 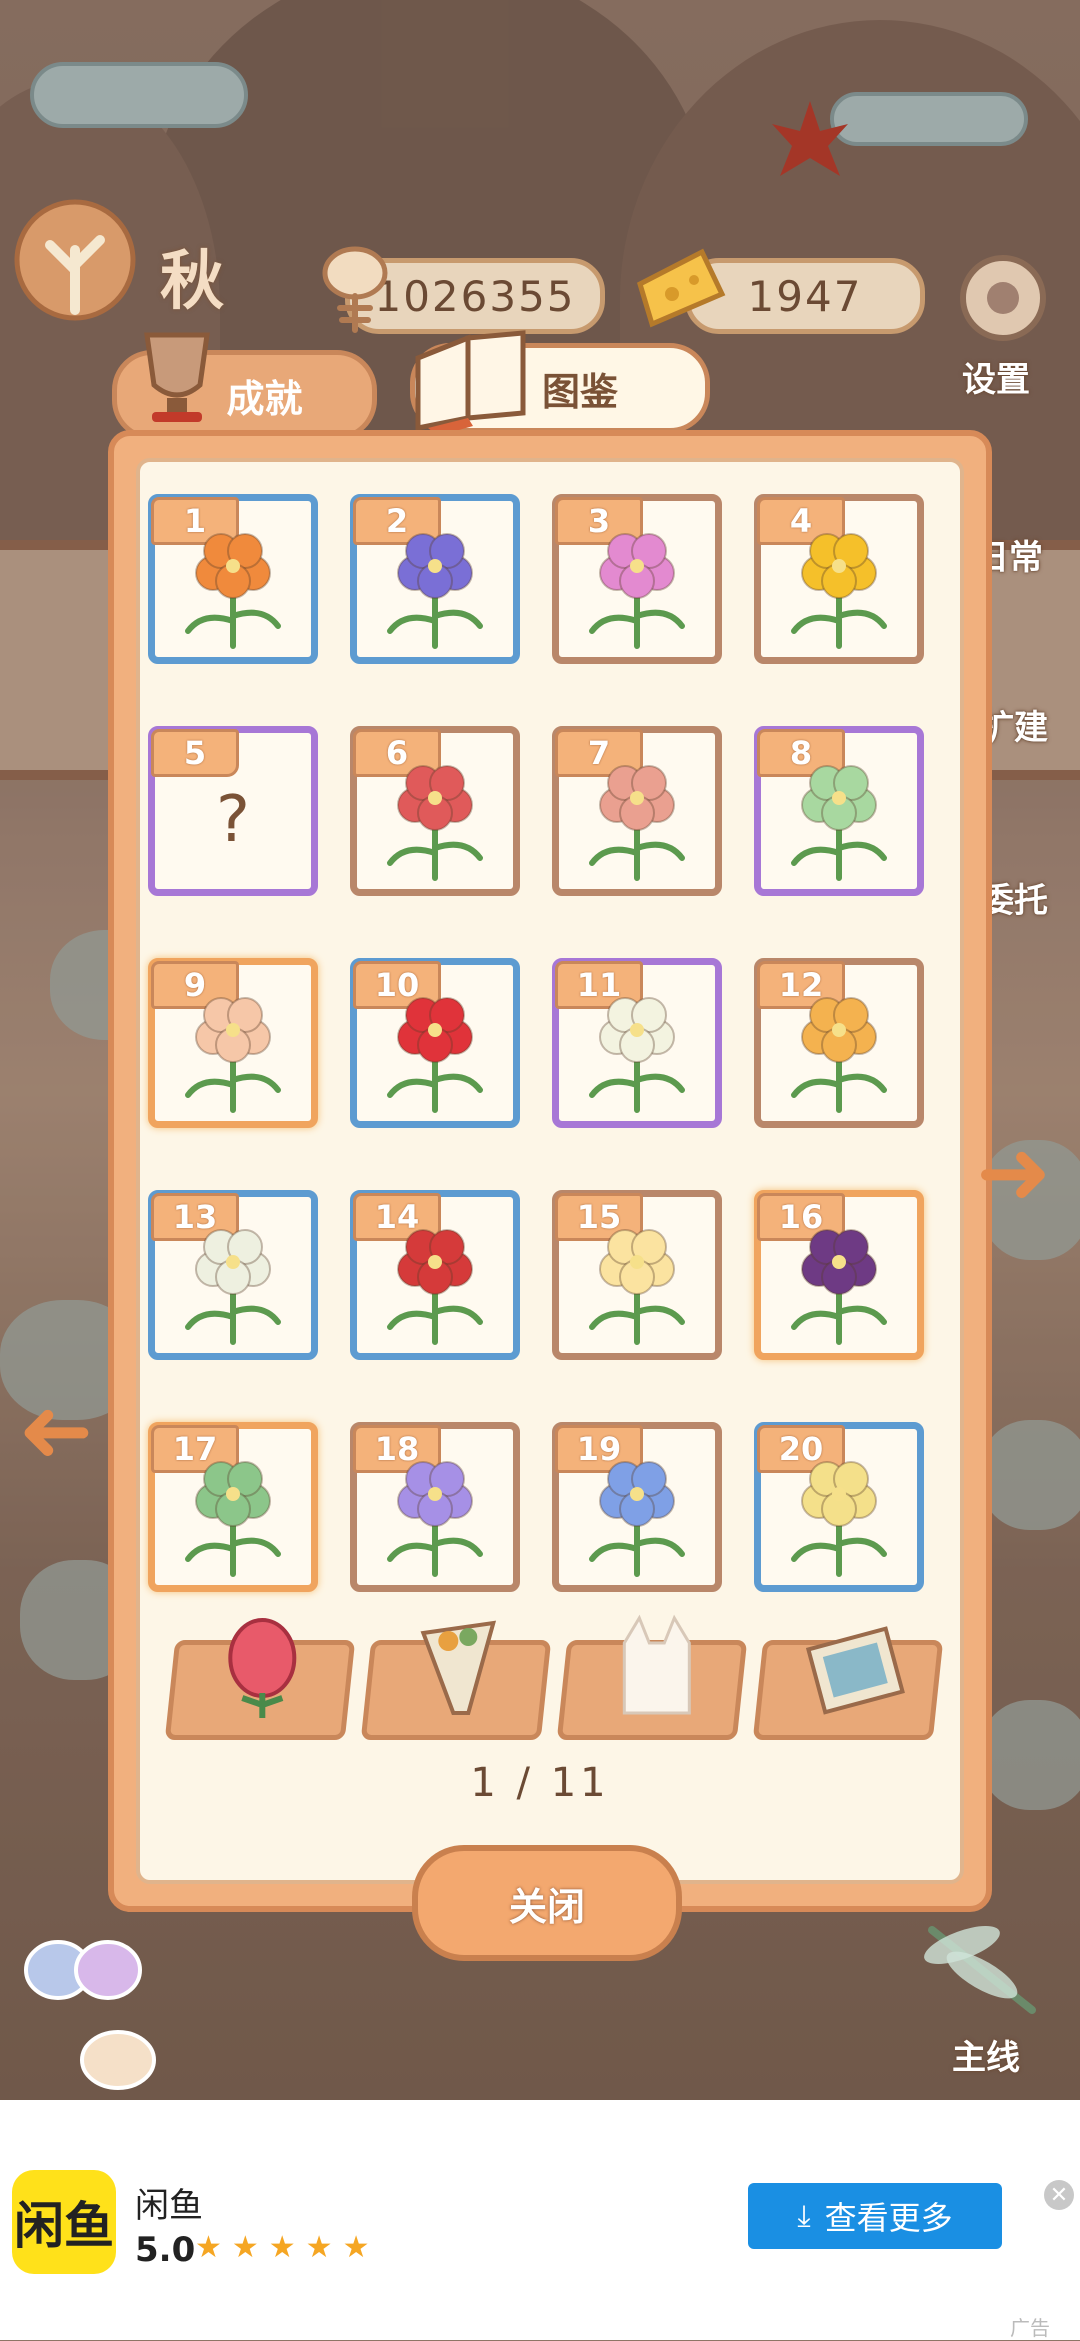 I want to click on flower-card: 7, so click(x=637, y=811).